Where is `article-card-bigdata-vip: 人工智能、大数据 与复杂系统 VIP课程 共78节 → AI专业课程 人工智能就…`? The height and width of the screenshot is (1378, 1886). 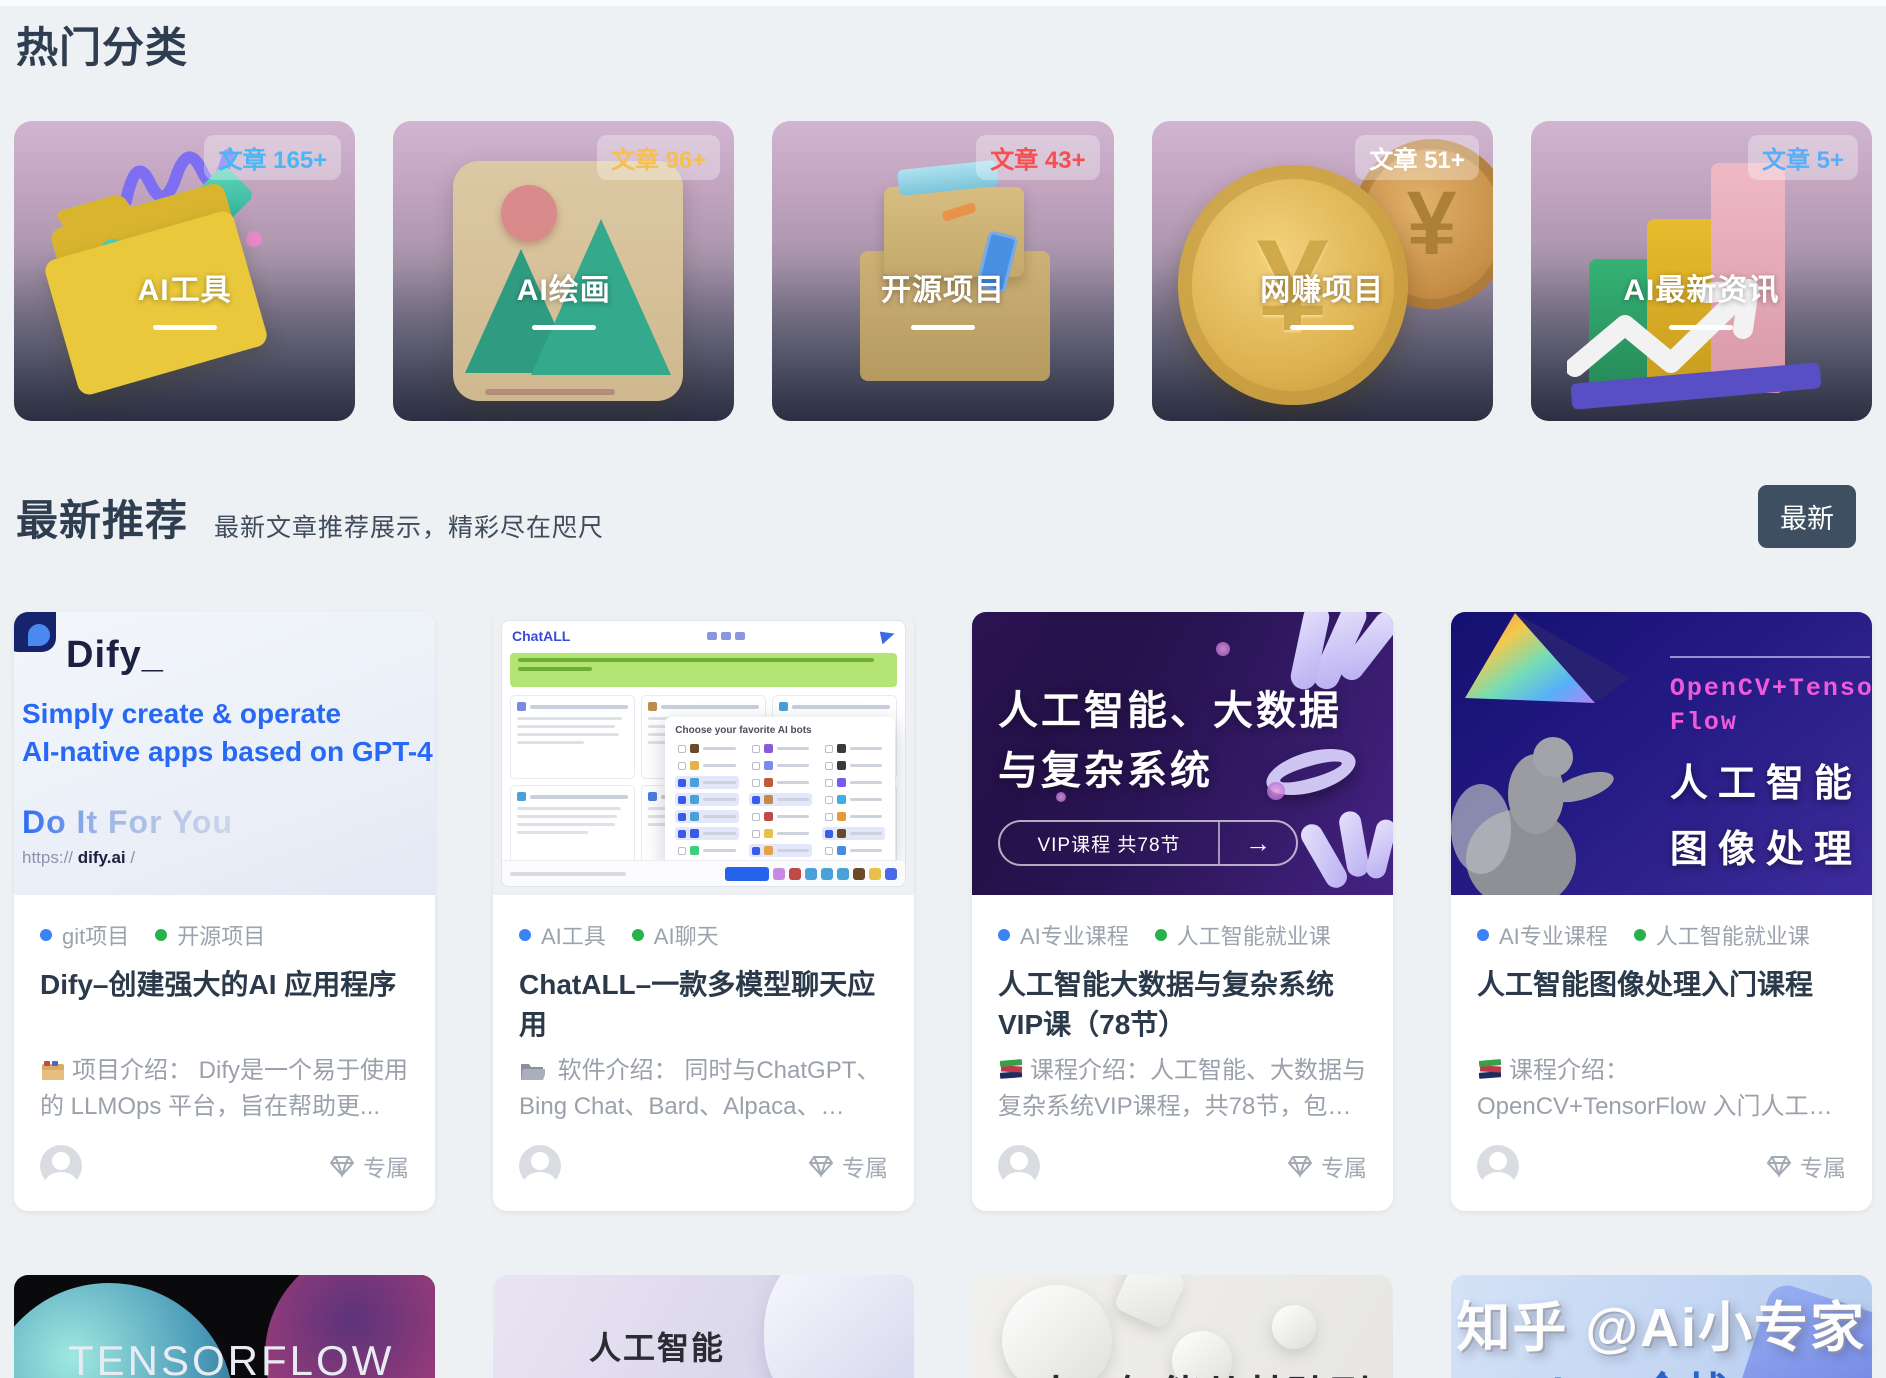
article-card-bigdata-vip: 人工智能、大数据 与复杂系统 VIP课程 共78节 → AI专业课程 人工智能就… is located at coordinates (1182, 911).